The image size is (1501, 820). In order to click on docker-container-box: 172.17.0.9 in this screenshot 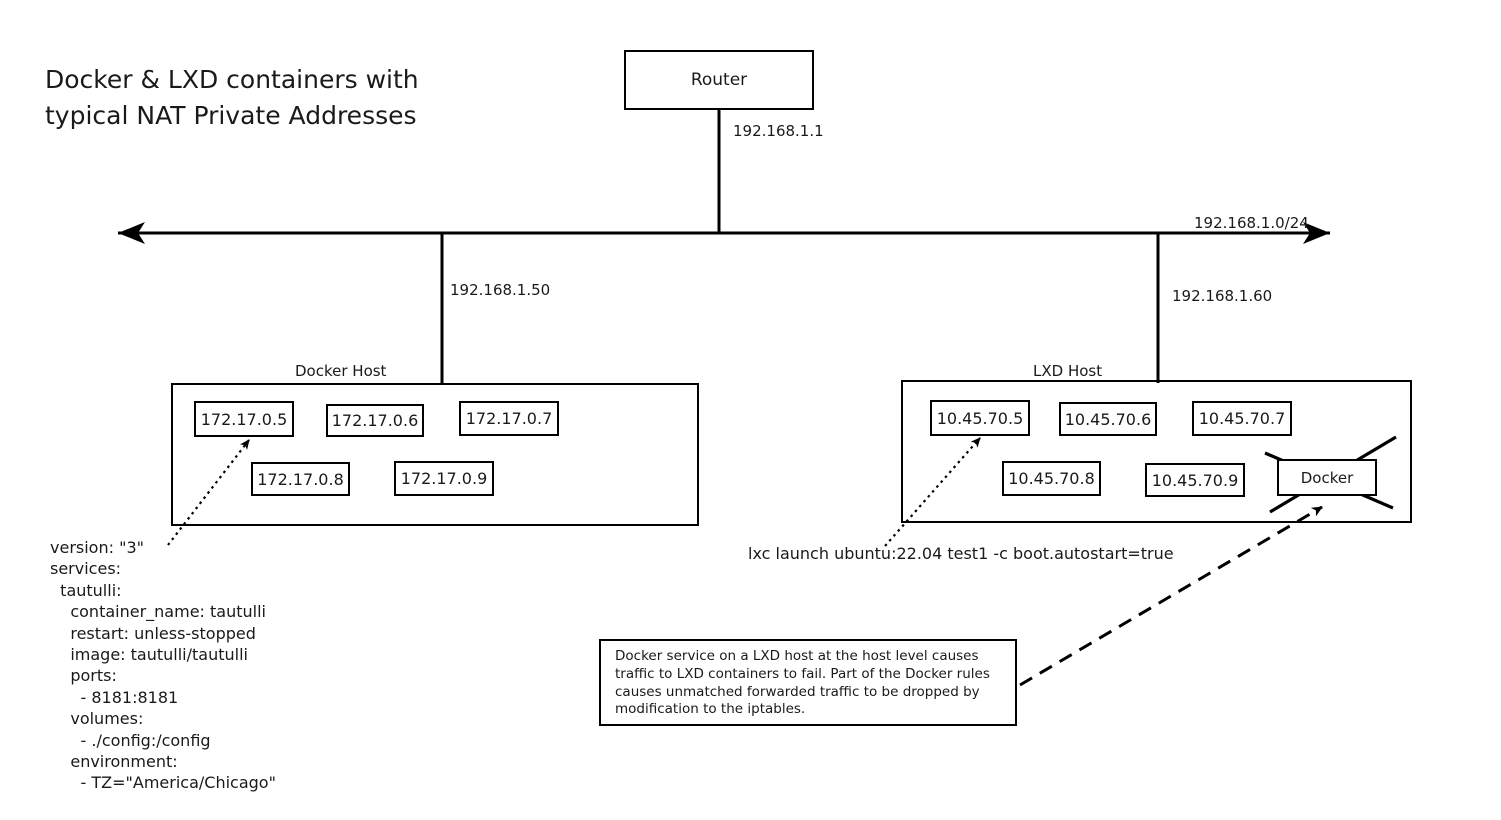, I will do `click(444, 478)`.